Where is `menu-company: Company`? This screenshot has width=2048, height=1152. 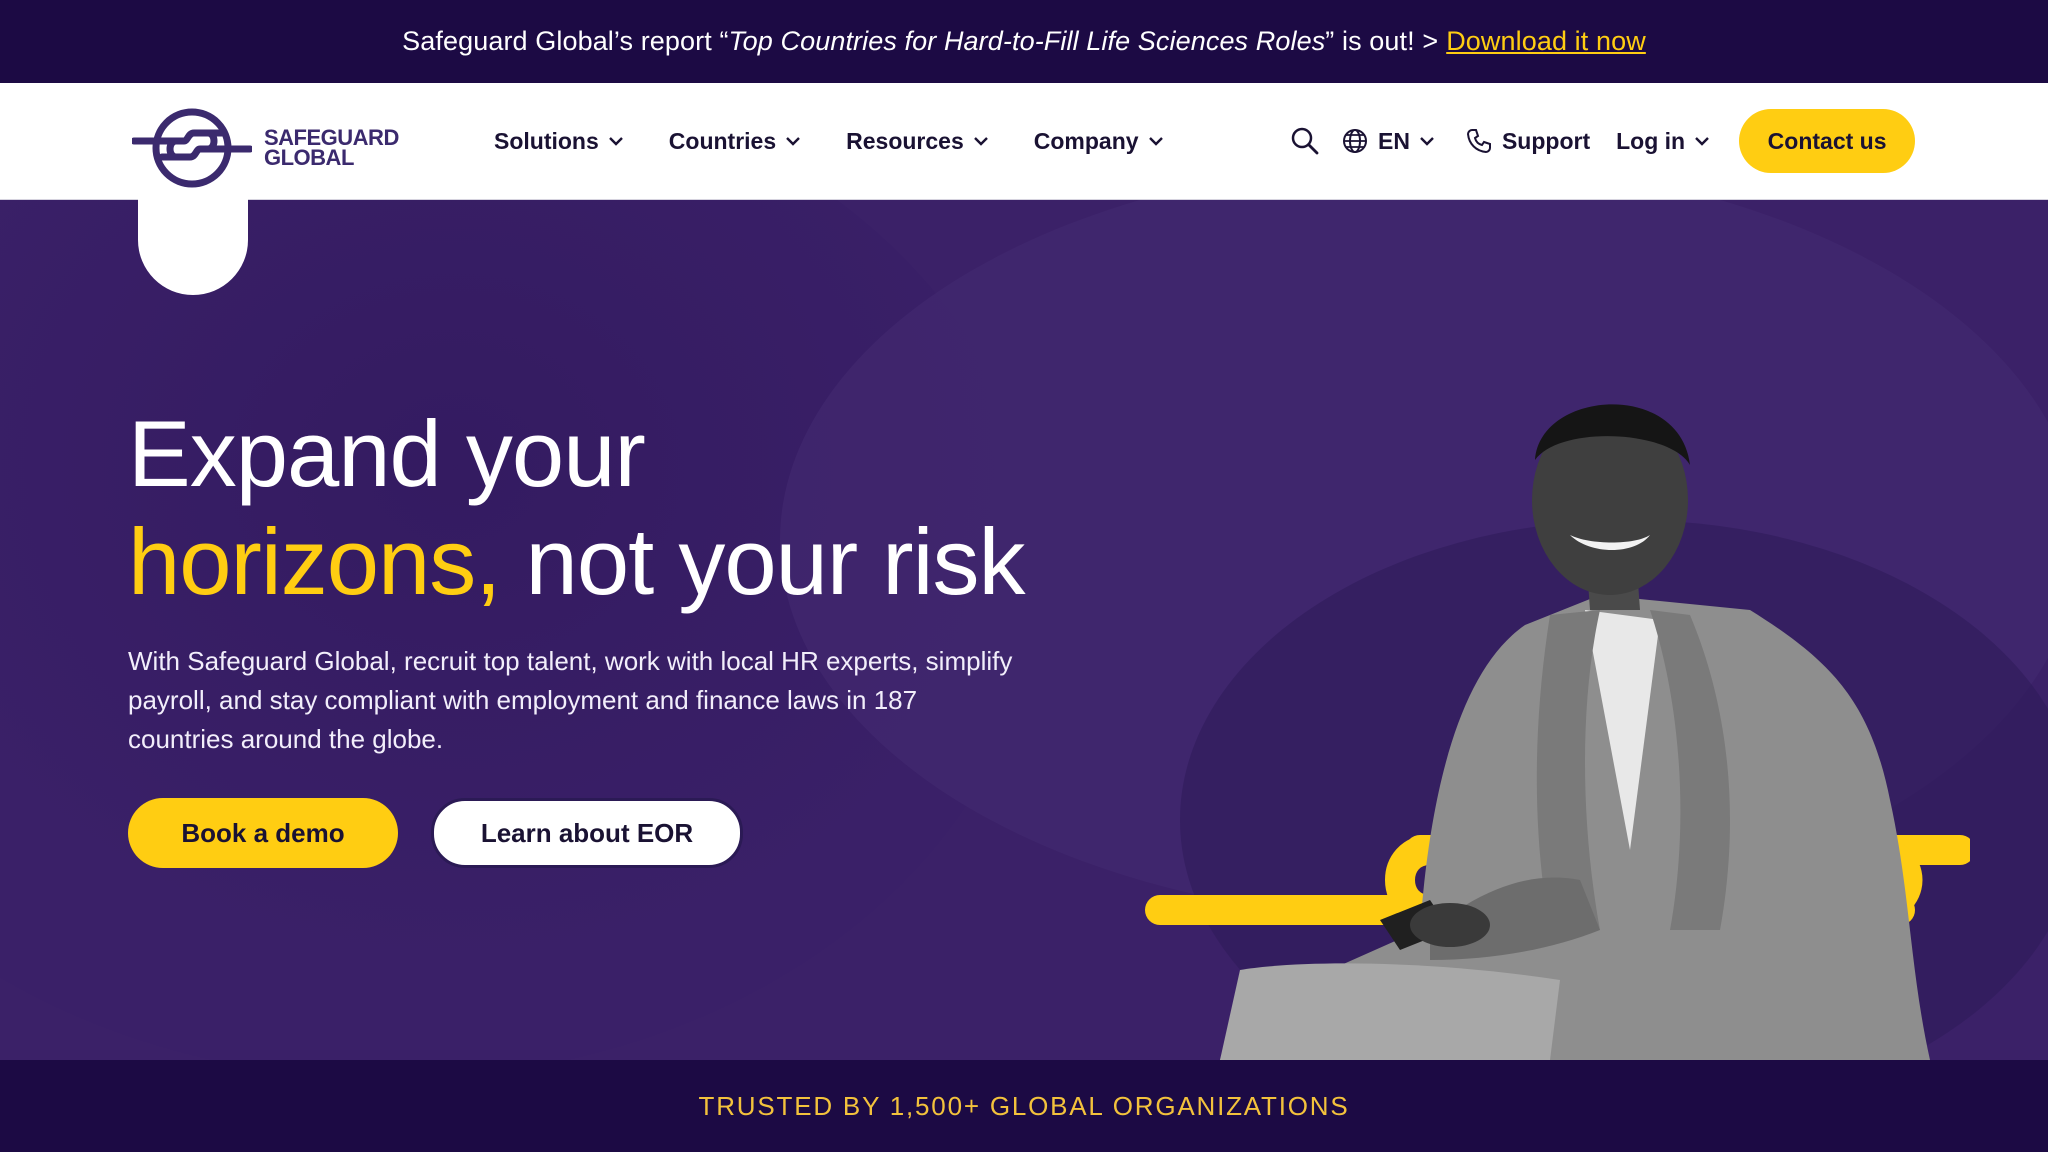
menu-company: Company is located at coordinates (1098, 141).